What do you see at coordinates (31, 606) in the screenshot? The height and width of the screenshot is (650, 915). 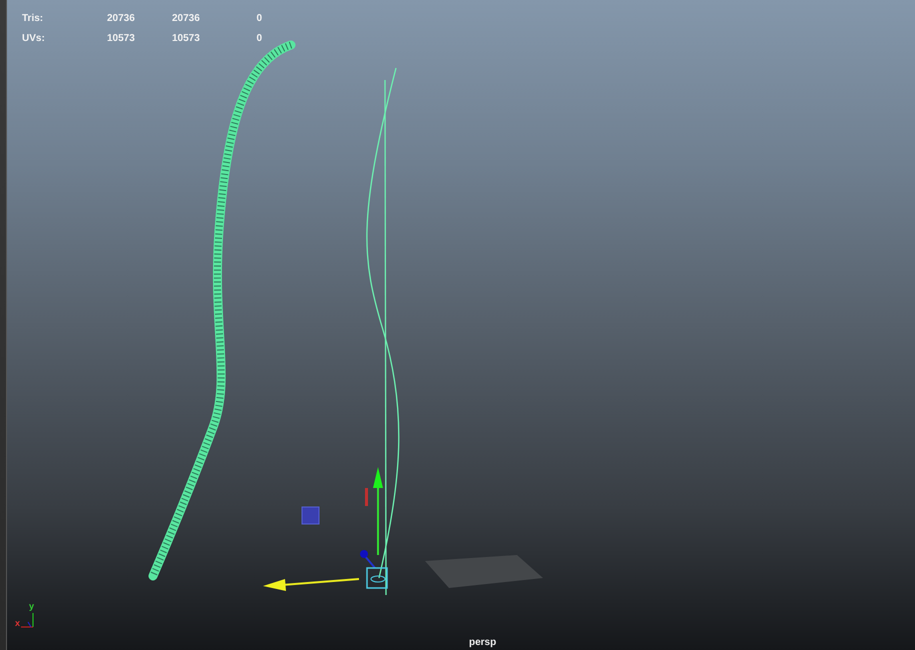 I see `axis-label: y` at bounding box center [31, 606].